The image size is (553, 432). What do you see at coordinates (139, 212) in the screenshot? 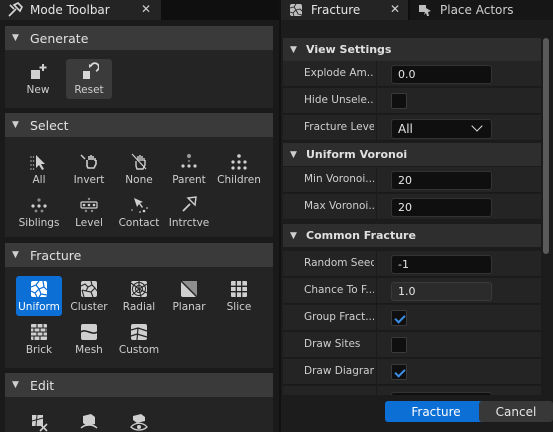
I see `tool-select-contact-button: Contact` at bounding box center [139, 212].